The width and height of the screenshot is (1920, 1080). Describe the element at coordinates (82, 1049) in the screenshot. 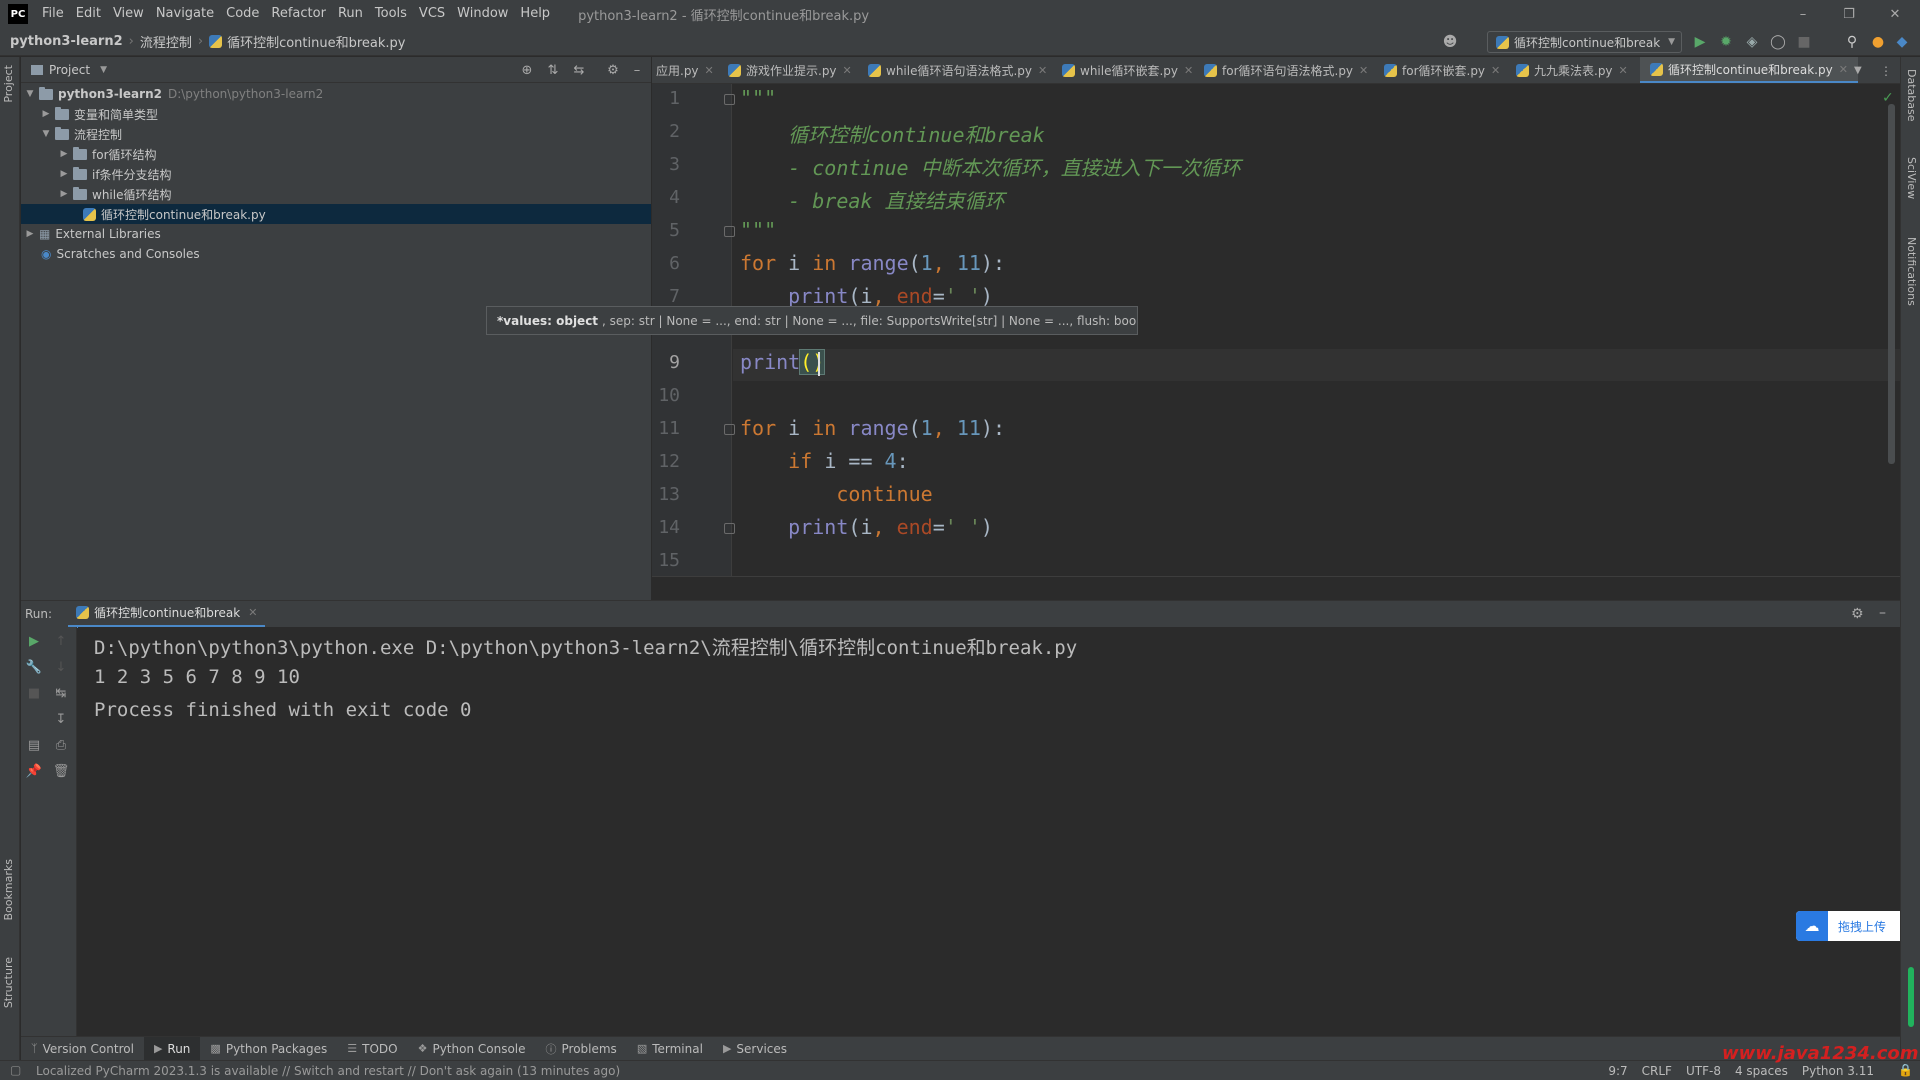

I see `tool-version-control: ᛉ Version Control` at that location.